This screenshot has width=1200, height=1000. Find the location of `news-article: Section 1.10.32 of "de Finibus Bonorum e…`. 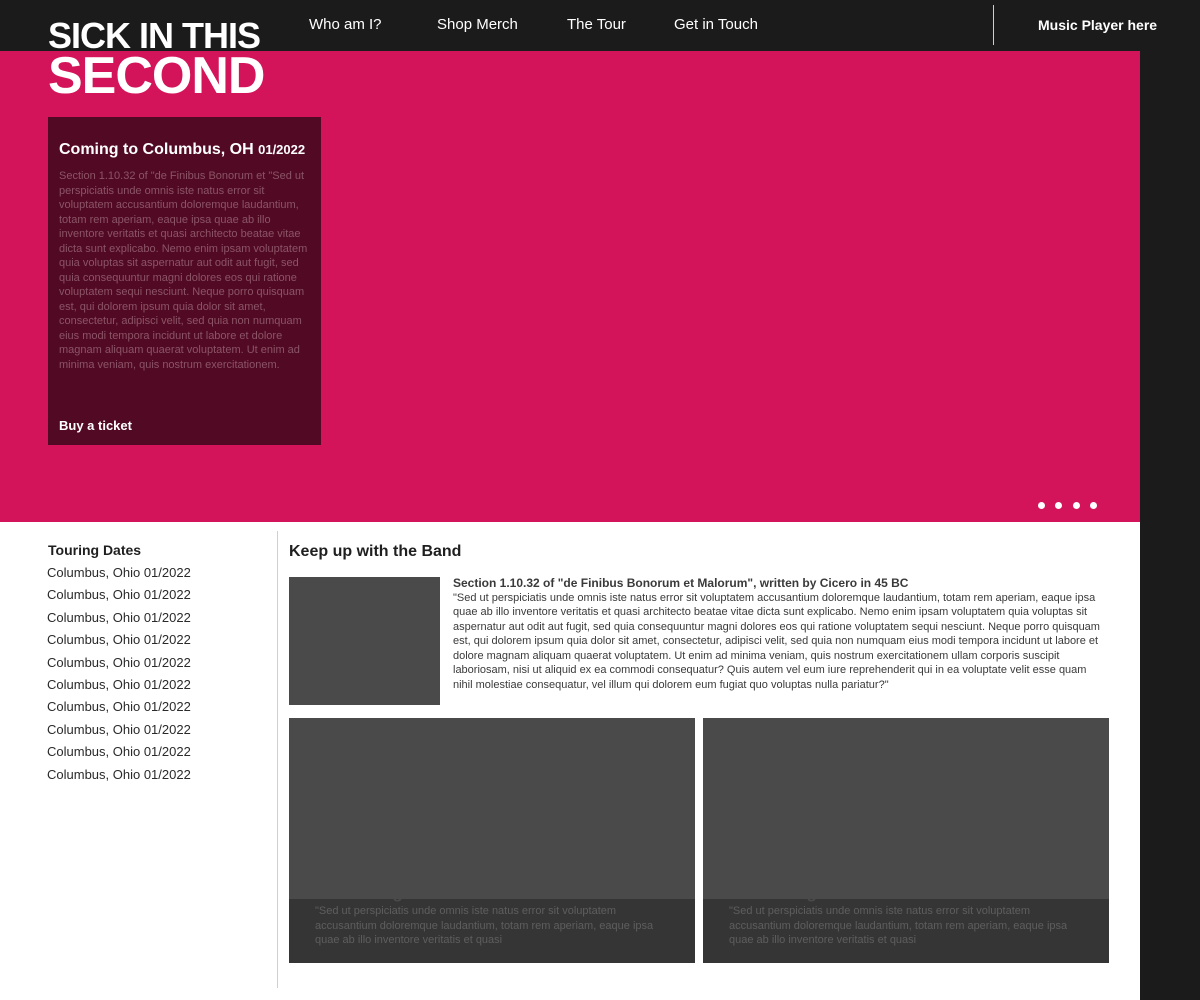

news-article: Section 1.10.32 of "de Finibus Bonorum e… is located at coordinates (780, 634).